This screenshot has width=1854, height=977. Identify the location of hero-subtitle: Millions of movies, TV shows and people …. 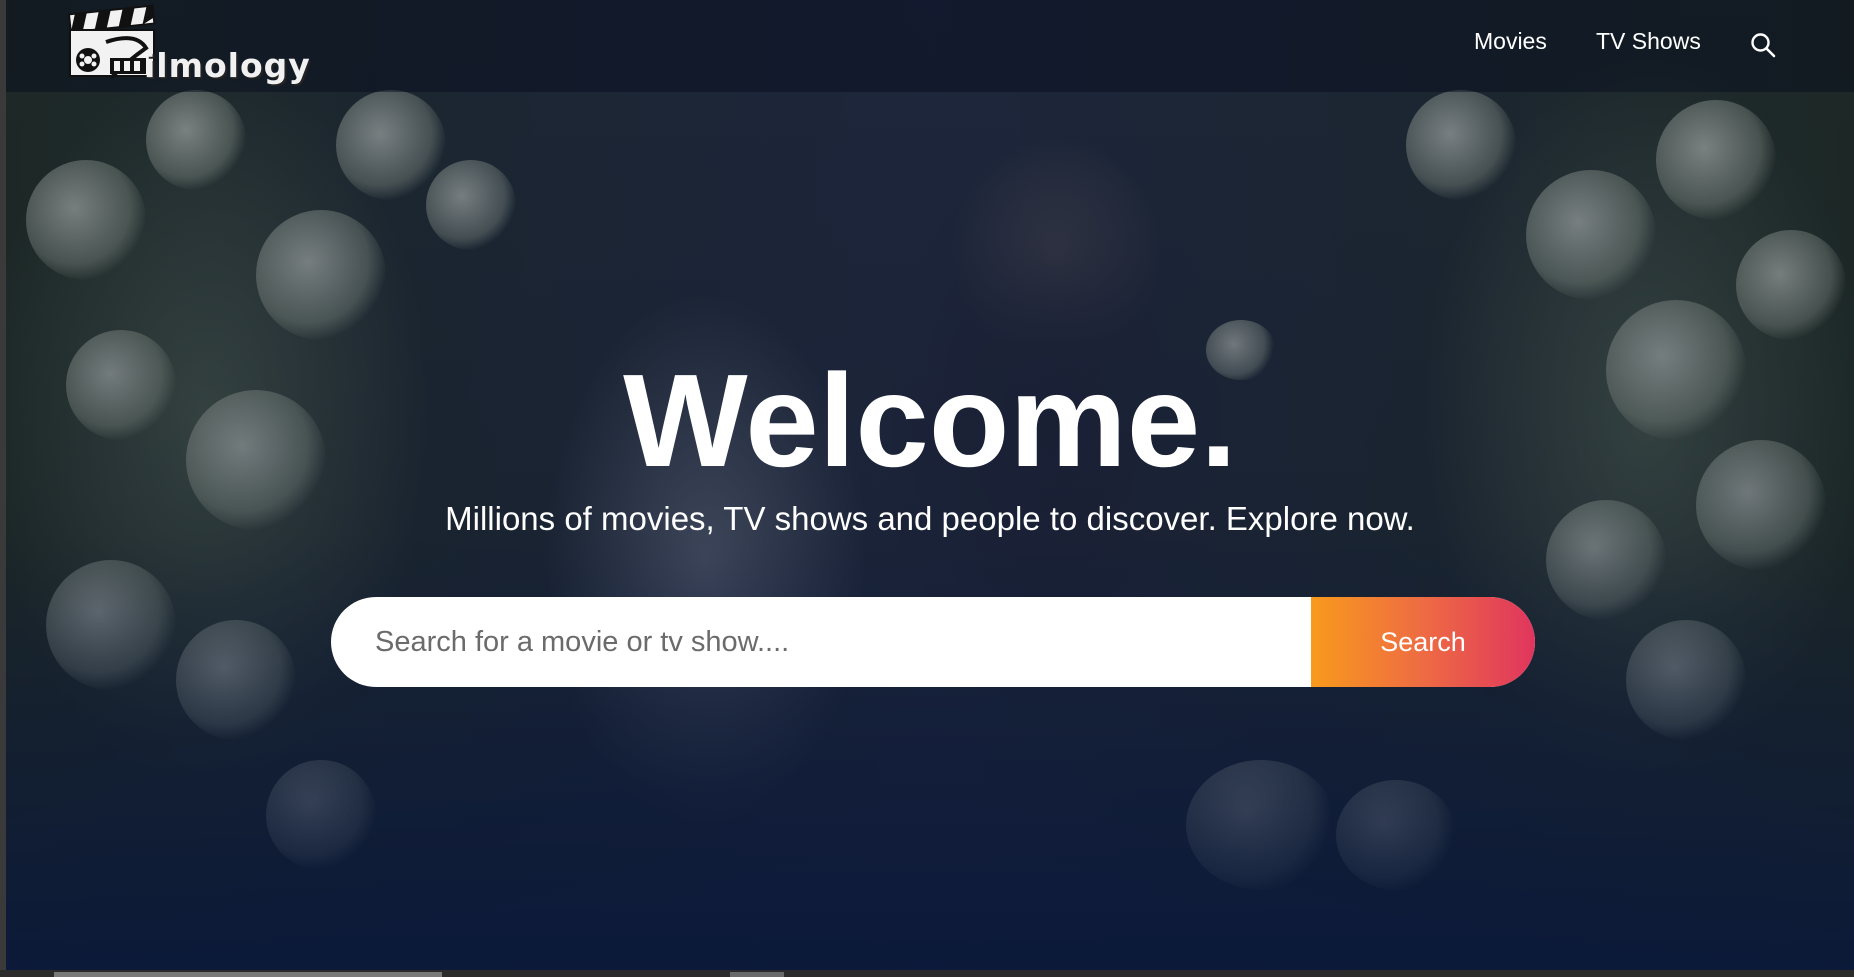
(930, 518).